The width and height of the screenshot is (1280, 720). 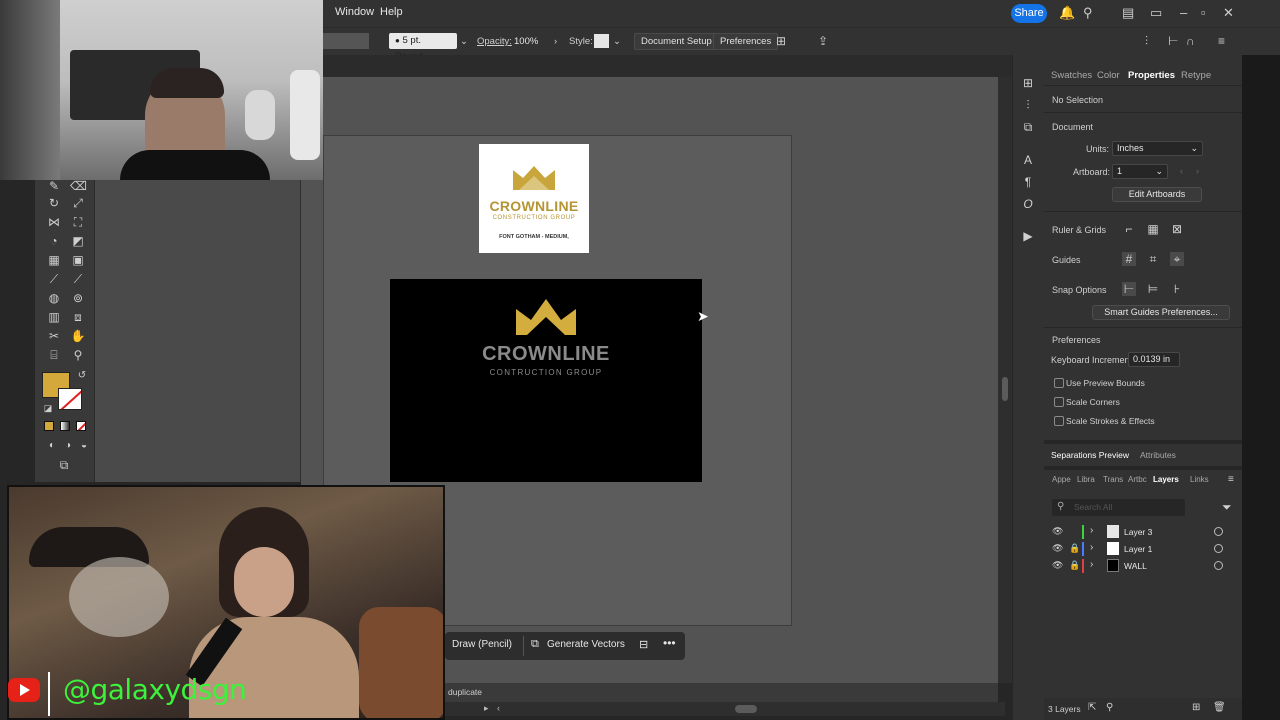 What do you see at coordinates (676, 41) in the screenshot?
I see `document-setup-button: Document Setup` at bounding box center [676, 41].